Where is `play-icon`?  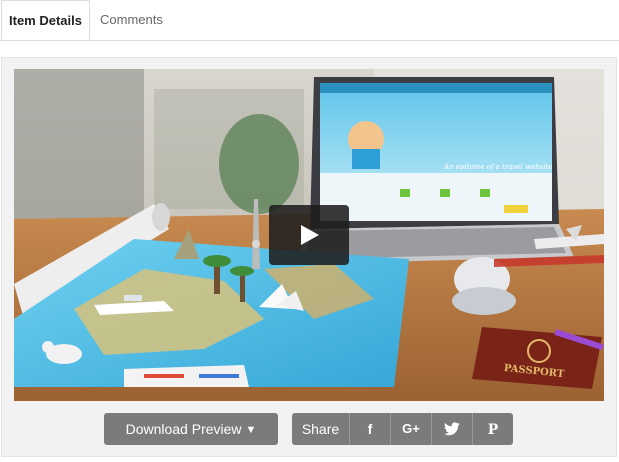 play-icon is located at coordinates (310, 235).